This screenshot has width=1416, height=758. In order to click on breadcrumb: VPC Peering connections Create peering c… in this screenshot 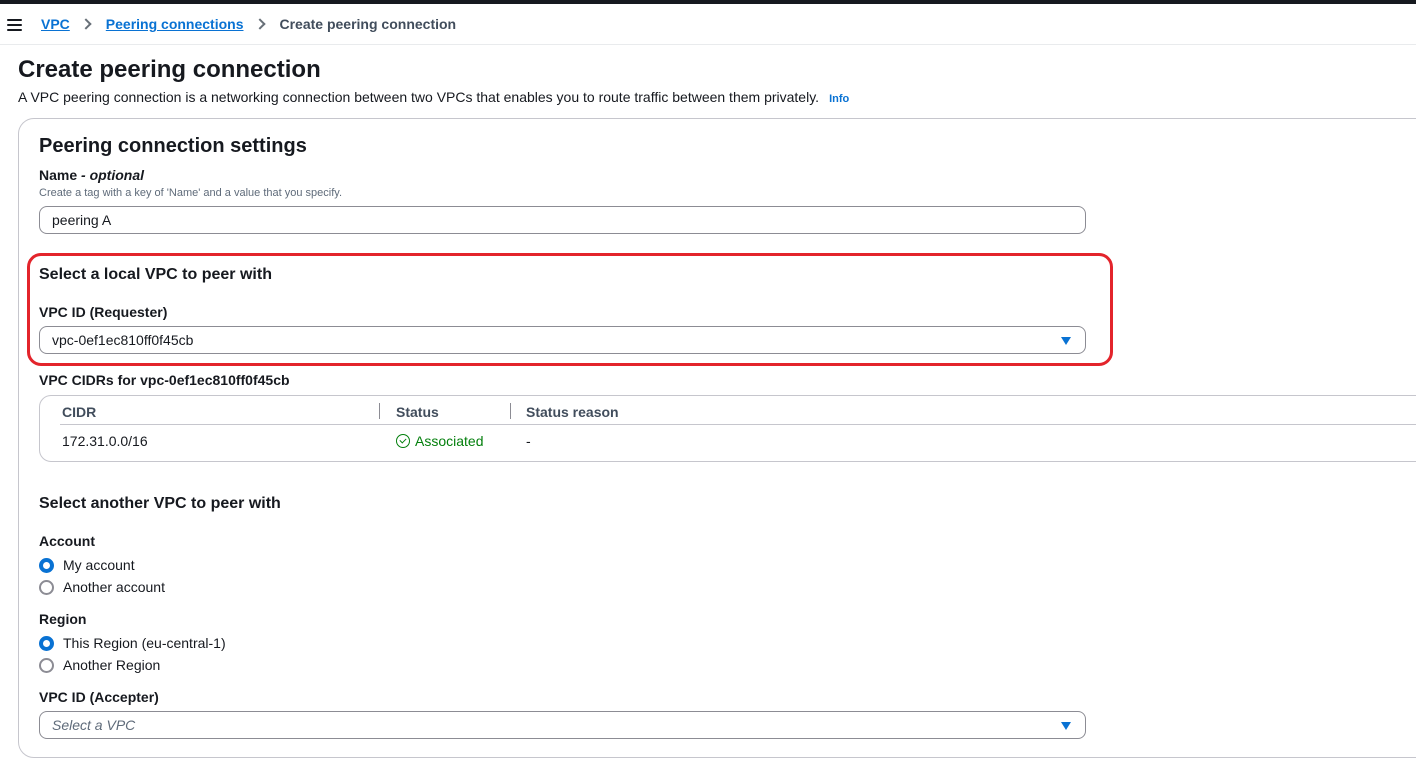, I will do `click(248, 24)`.